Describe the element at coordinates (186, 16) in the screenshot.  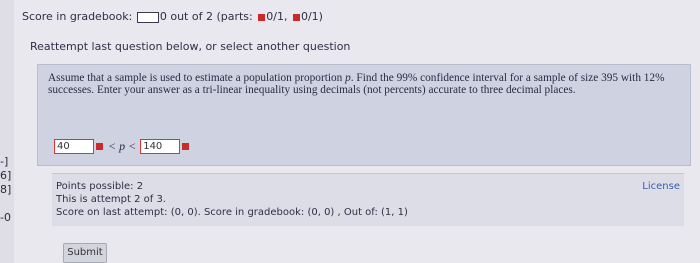
I see `score-value: 0 out of 2` at that location.